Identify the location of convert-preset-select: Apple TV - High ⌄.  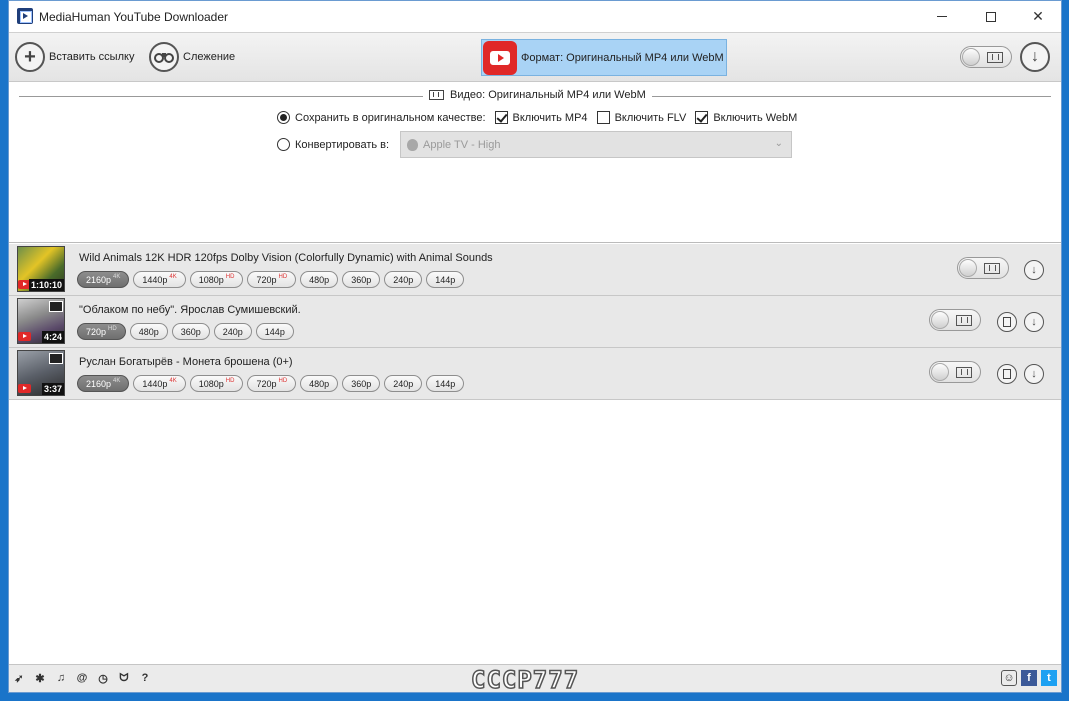
(596, 144).